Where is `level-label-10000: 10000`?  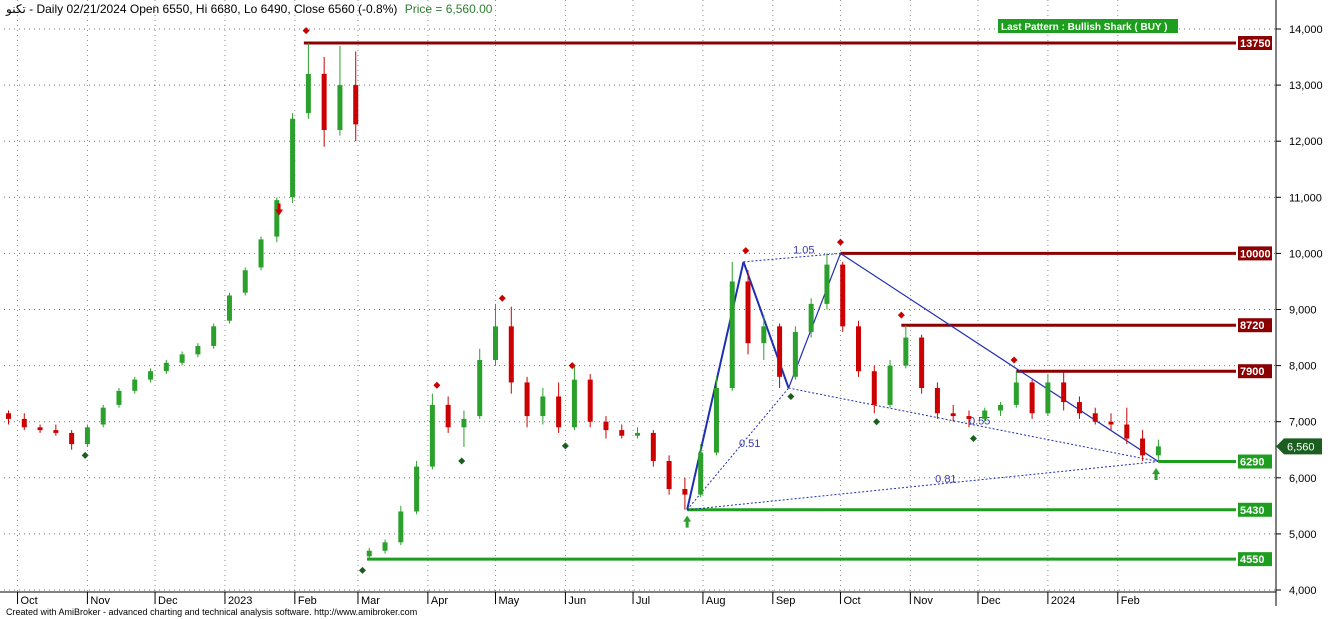
level-label-10000: 10000 is located at coordinates (1255, 254).